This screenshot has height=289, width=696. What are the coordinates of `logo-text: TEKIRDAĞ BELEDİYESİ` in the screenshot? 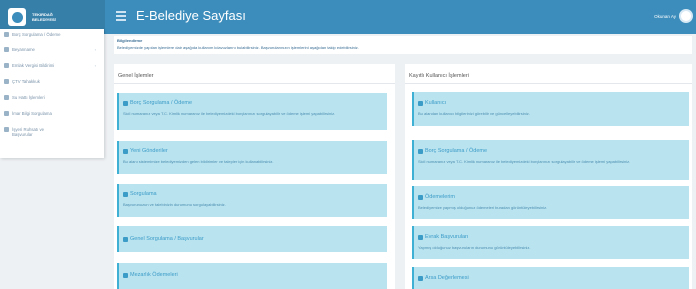 It's located at (44, 17).